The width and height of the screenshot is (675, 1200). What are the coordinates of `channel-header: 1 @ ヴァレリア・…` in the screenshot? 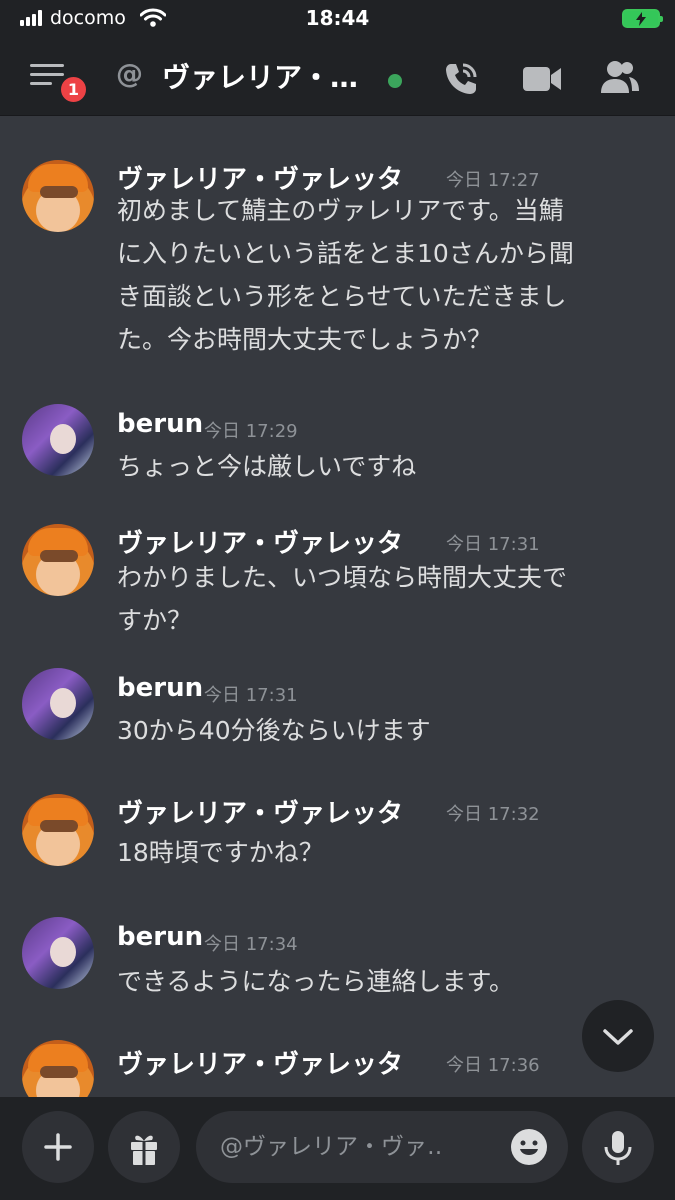 It's located at (337, 78).